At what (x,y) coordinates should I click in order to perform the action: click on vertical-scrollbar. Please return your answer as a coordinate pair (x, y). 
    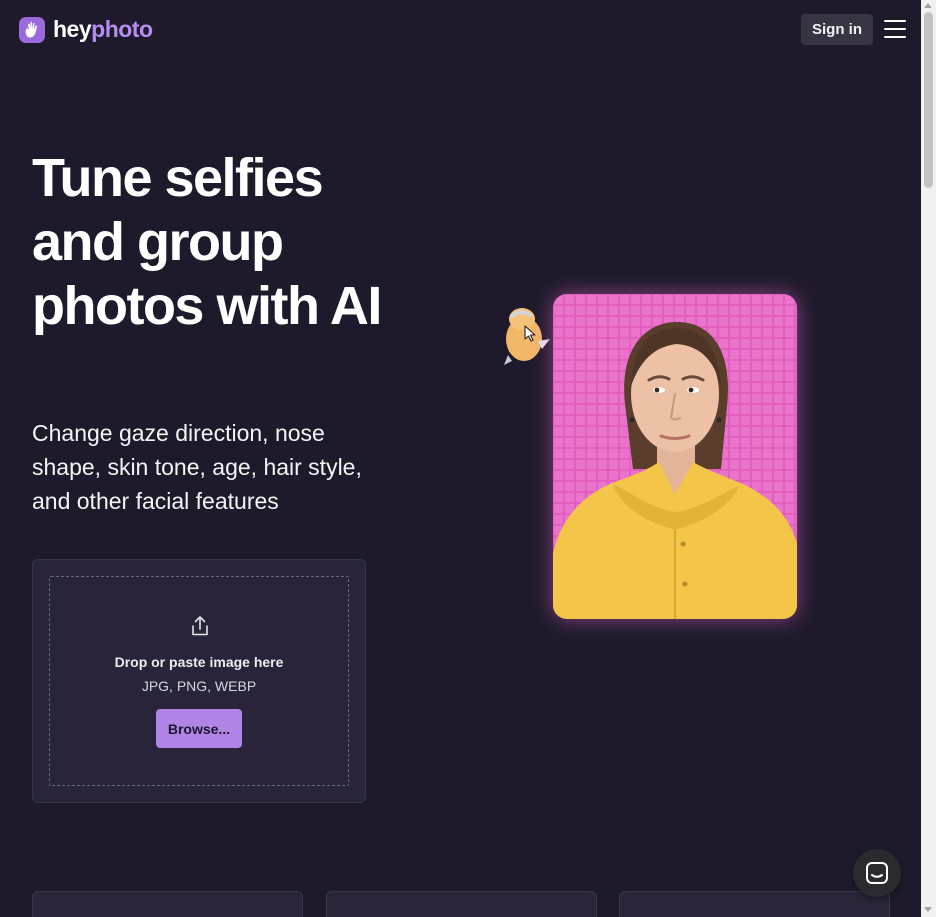
    Looking at the image, I should click on (928, 458).